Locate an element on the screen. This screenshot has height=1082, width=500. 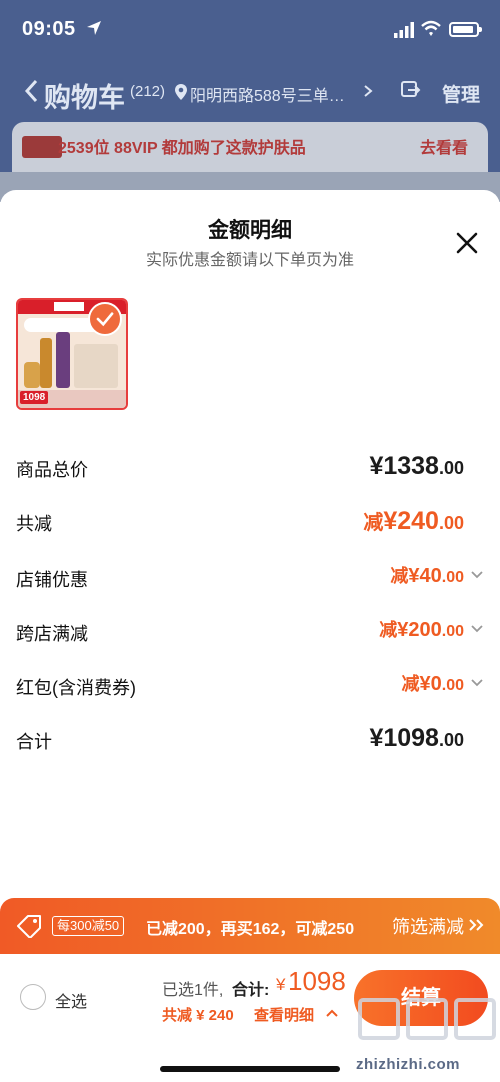
cart-count: (212) is located at coordinates (148, 91).